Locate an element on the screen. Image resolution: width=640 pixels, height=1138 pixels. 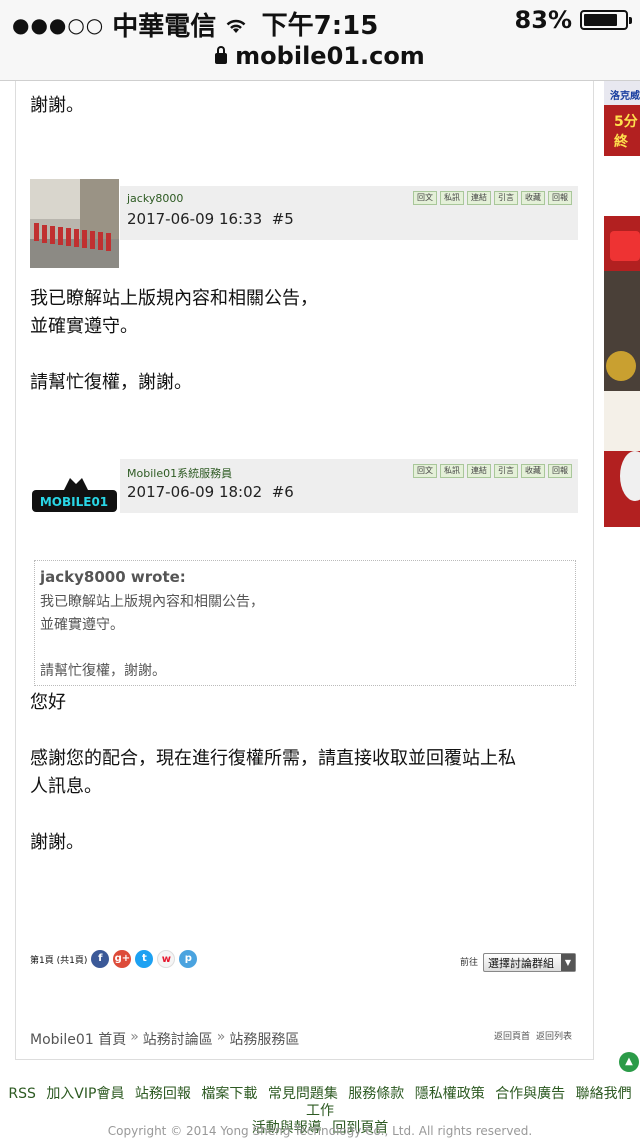
post-line: 請幫忙復權，謝謝。 is located at coordinates (111, 382).